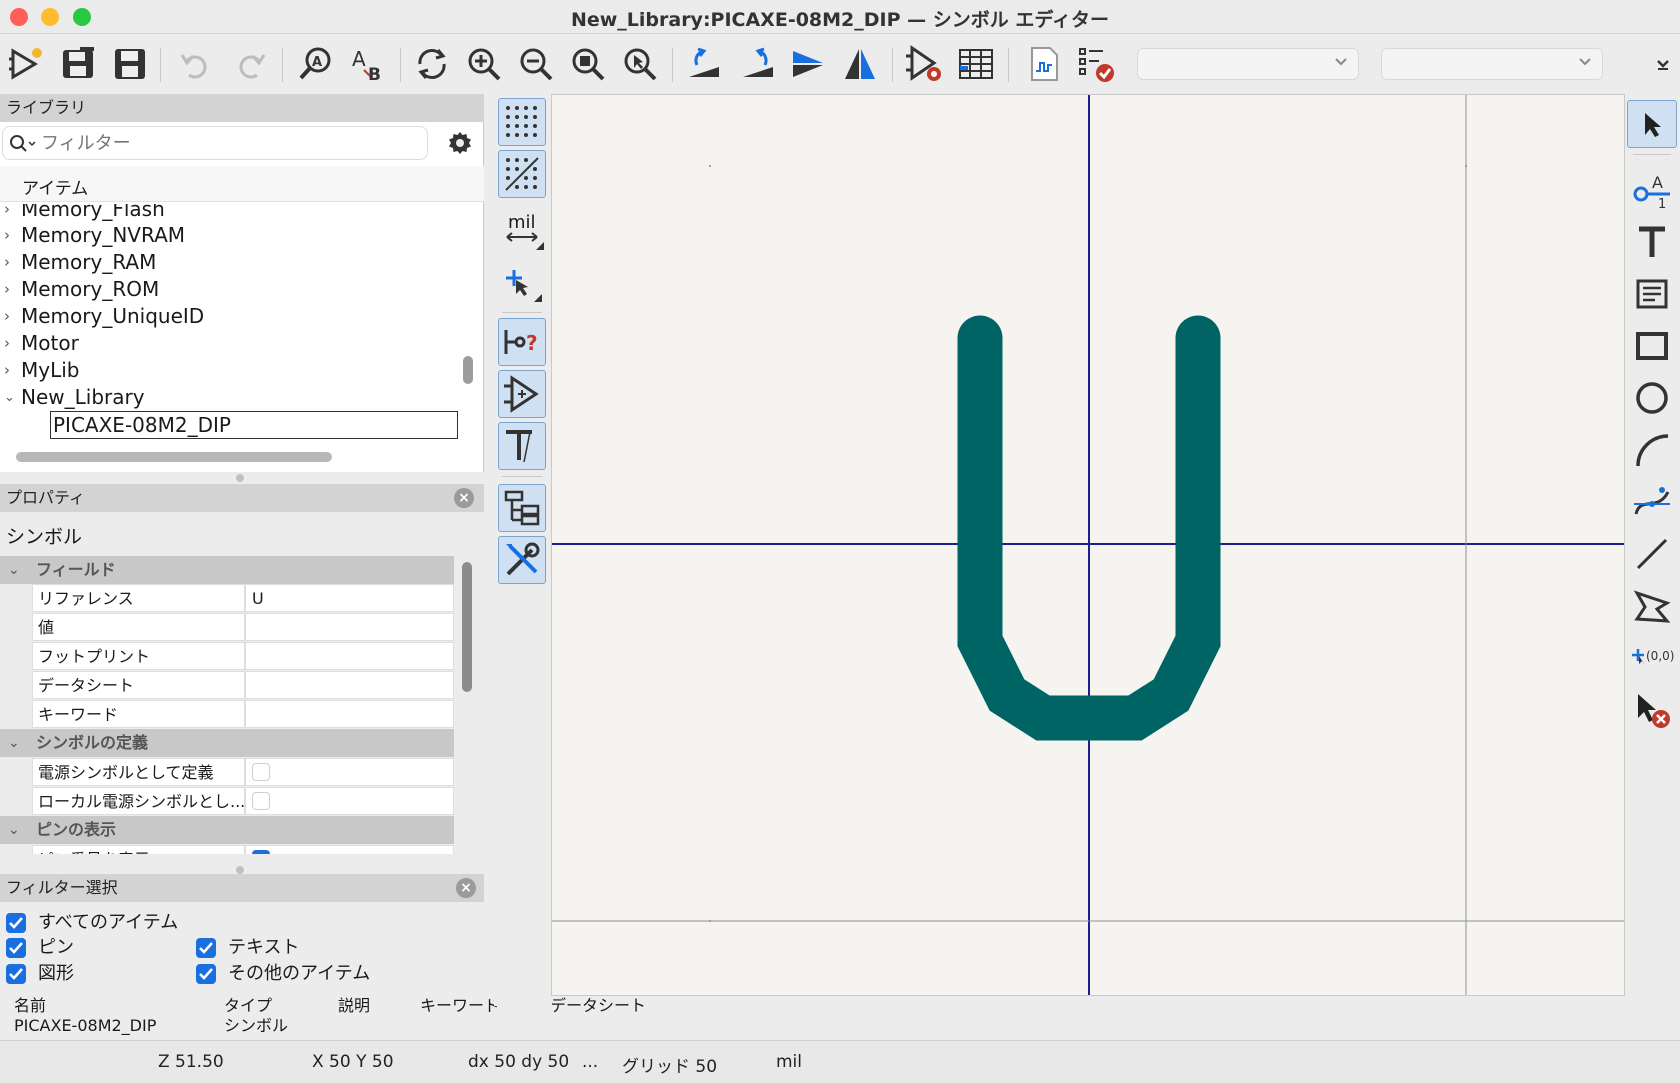  Describe the element at coordinates (229, 213) in the screenshot. I see `tree-item-memory-flash: › Memory_Flash` at that location.